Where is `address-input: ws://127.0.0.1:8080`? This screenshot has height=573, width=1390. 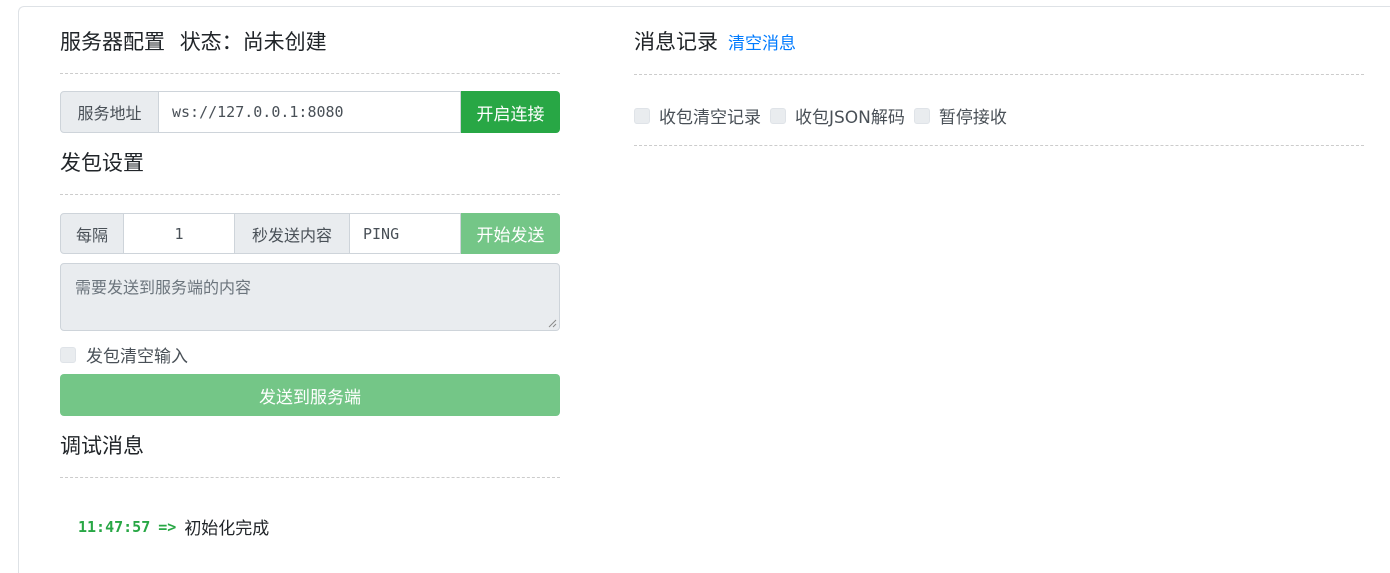
address-input: ws://127.0.0.1:8080 is located at coordinates (310, 112).